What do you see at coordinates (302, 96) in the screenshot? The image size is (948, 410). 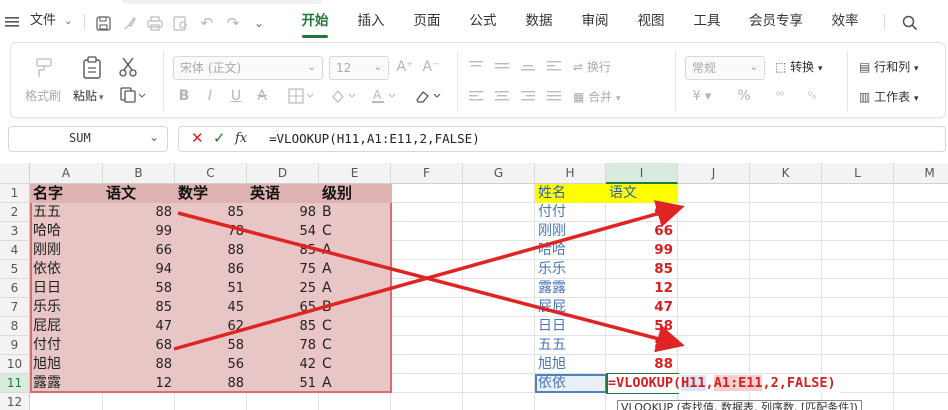 I see `borders-icon` at bounding box center [302, 96].